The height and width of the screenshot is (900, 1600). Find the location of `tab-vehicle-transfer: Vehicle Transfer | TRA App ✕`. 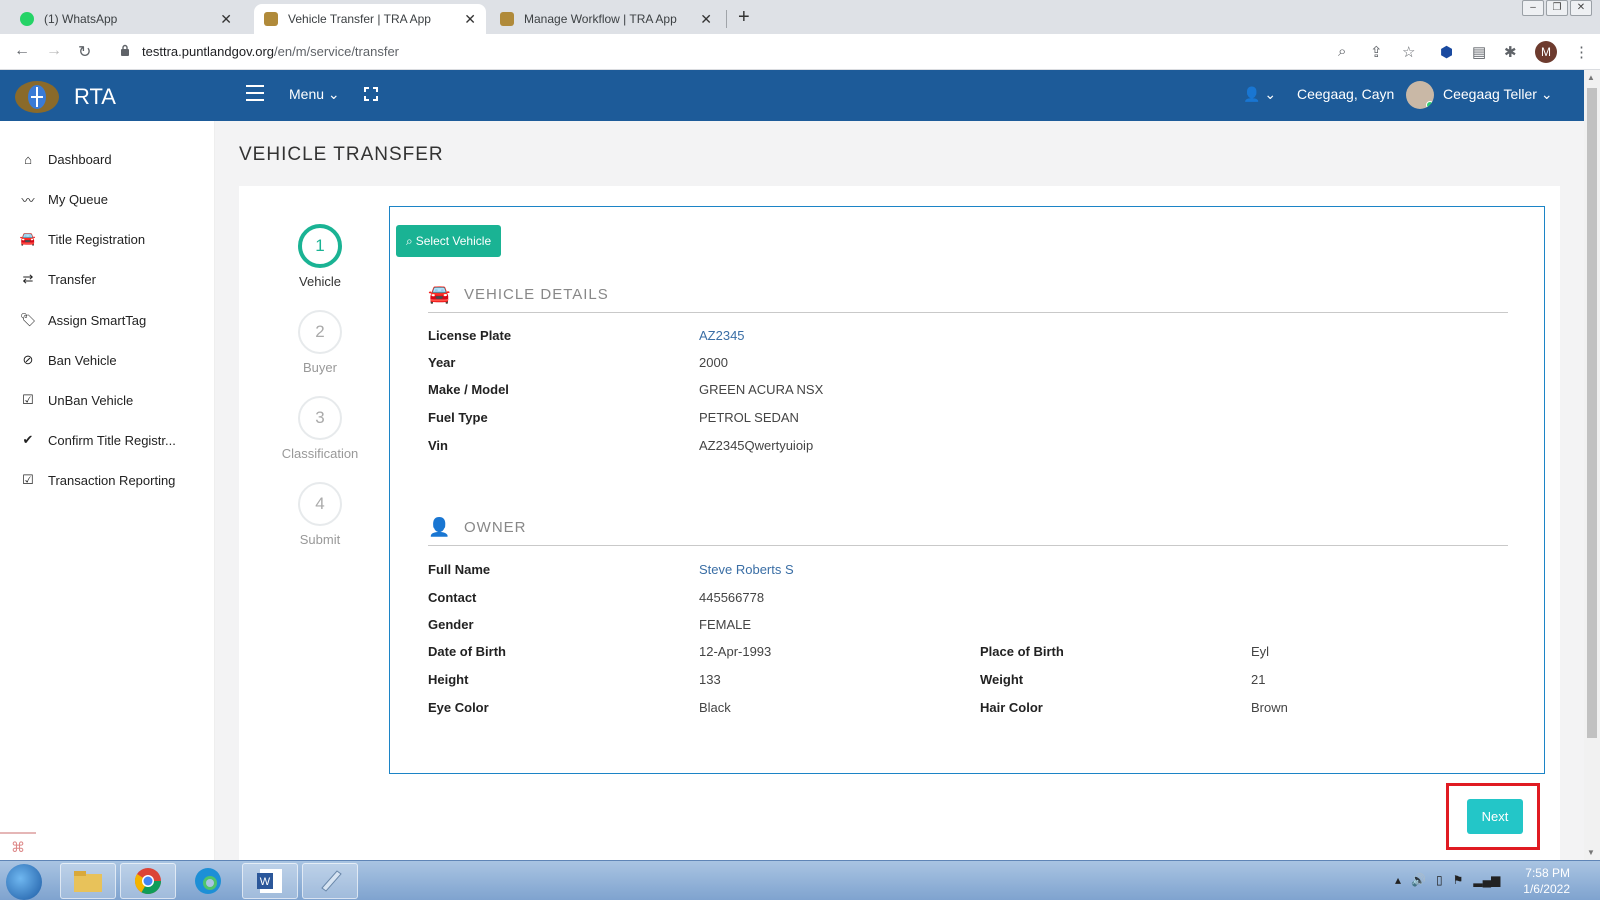

tab-vehicle-transfer: Vehicle Transfer | TRA App ✕ is located at coordinates (370, 19).